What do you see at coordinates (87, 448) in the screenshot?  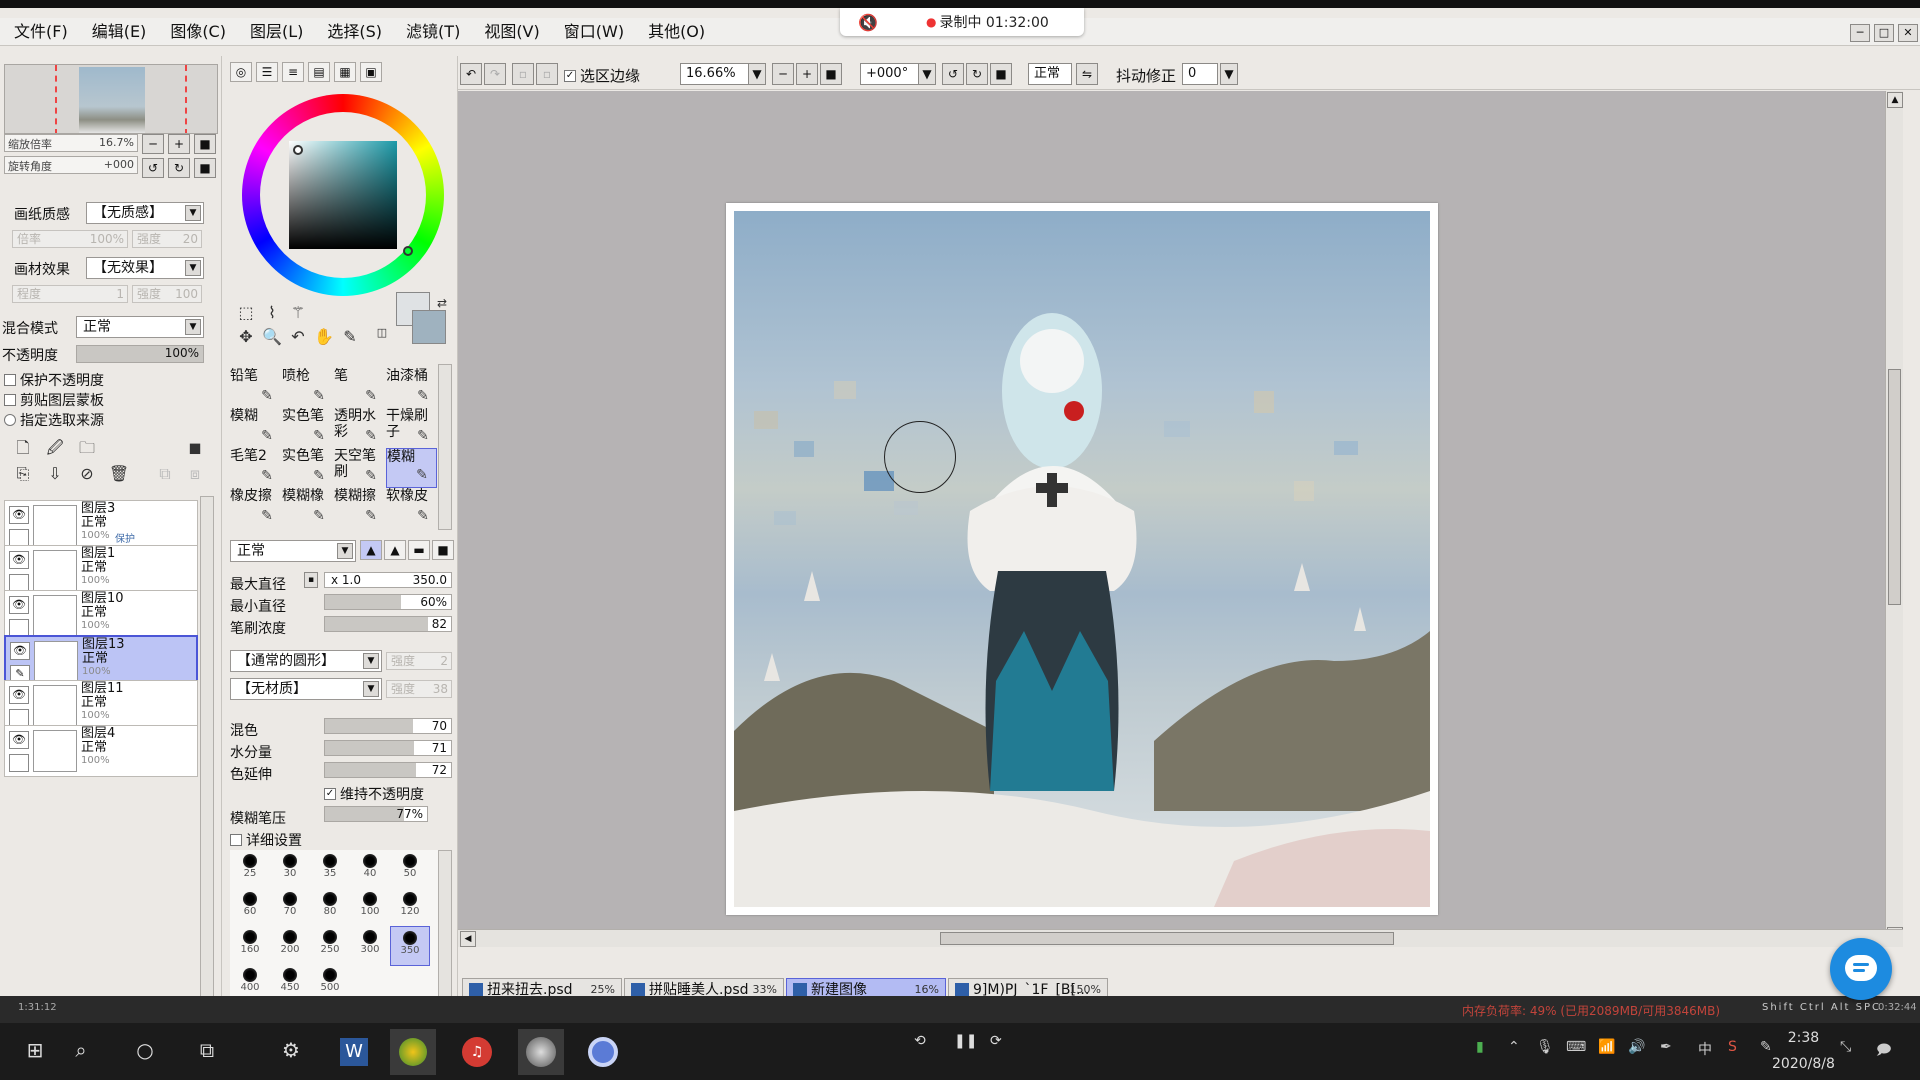 I see `new-folder-icon: 🗀` at bounding box center [87, 448].